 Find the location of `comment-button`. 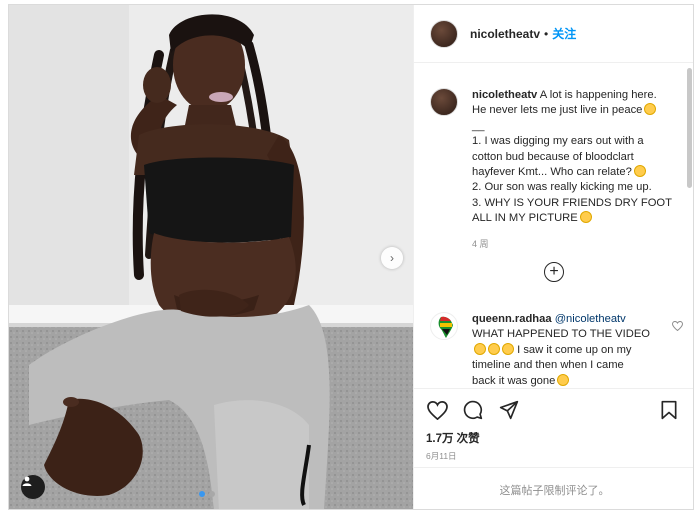

comment-button is located at coordinates (473, 410).